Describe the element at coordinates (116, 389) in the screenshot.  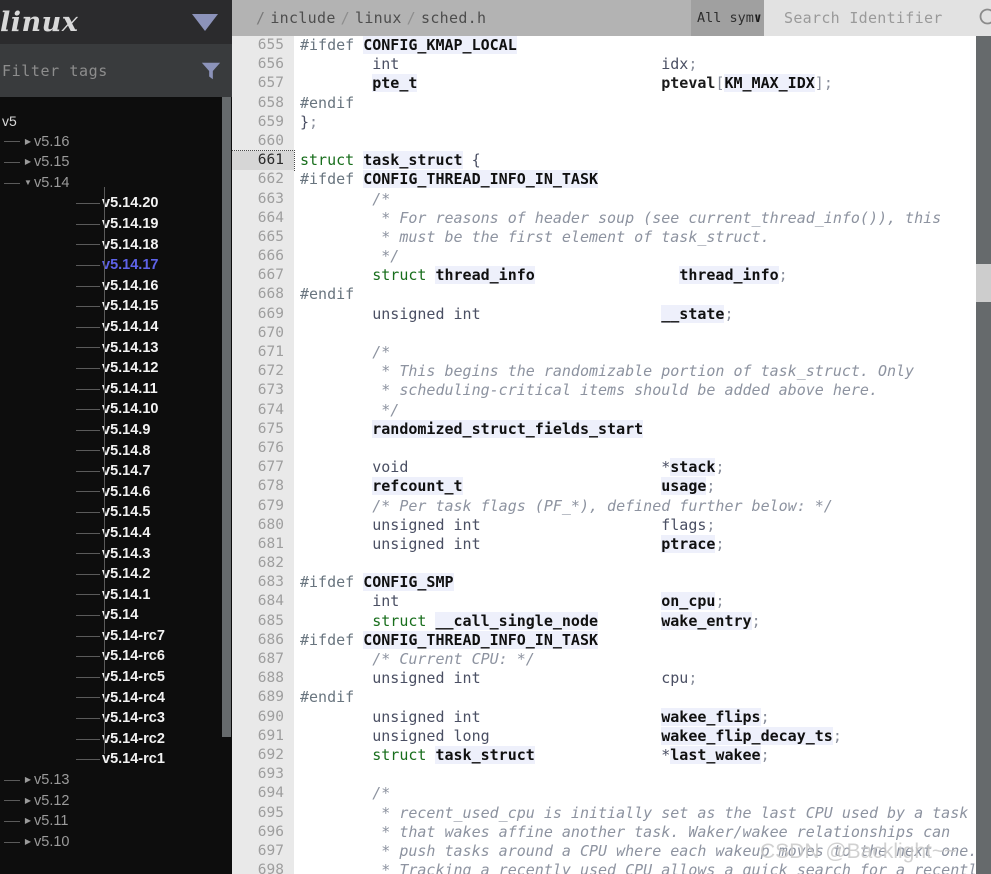
I see `tree-item-v5-14-11: v5.14.11` at that location.